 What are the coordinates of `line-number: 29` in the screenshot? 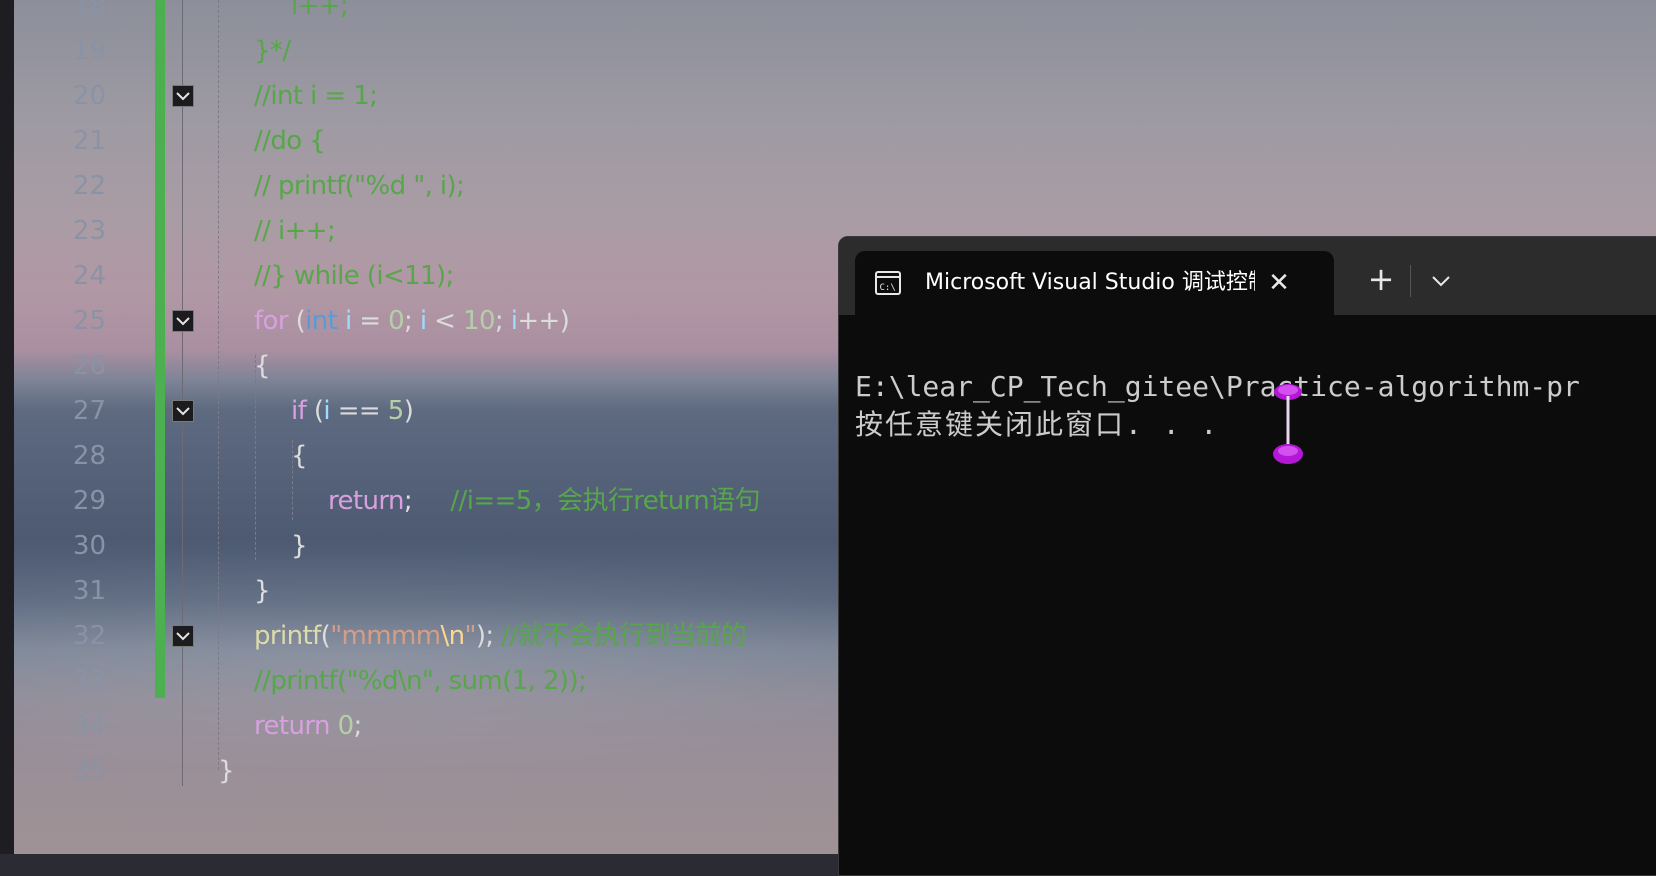 It's located at (89, 501).